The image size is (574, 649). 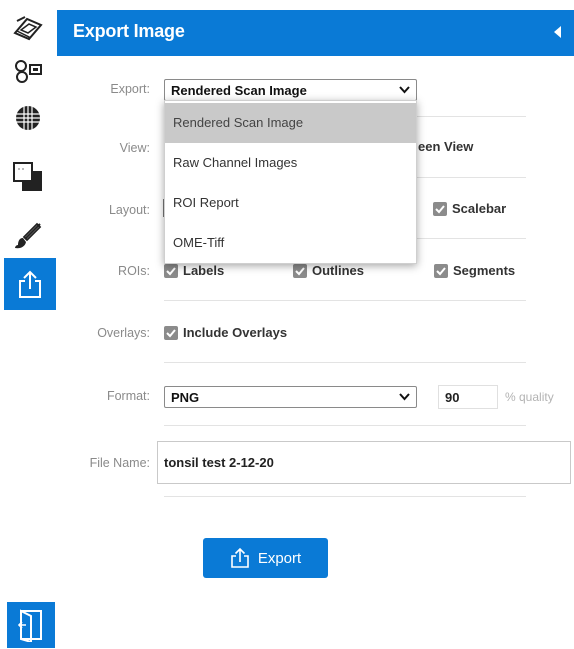 I want to click on file-name-label: File Name:, so click(x=119, y=463).